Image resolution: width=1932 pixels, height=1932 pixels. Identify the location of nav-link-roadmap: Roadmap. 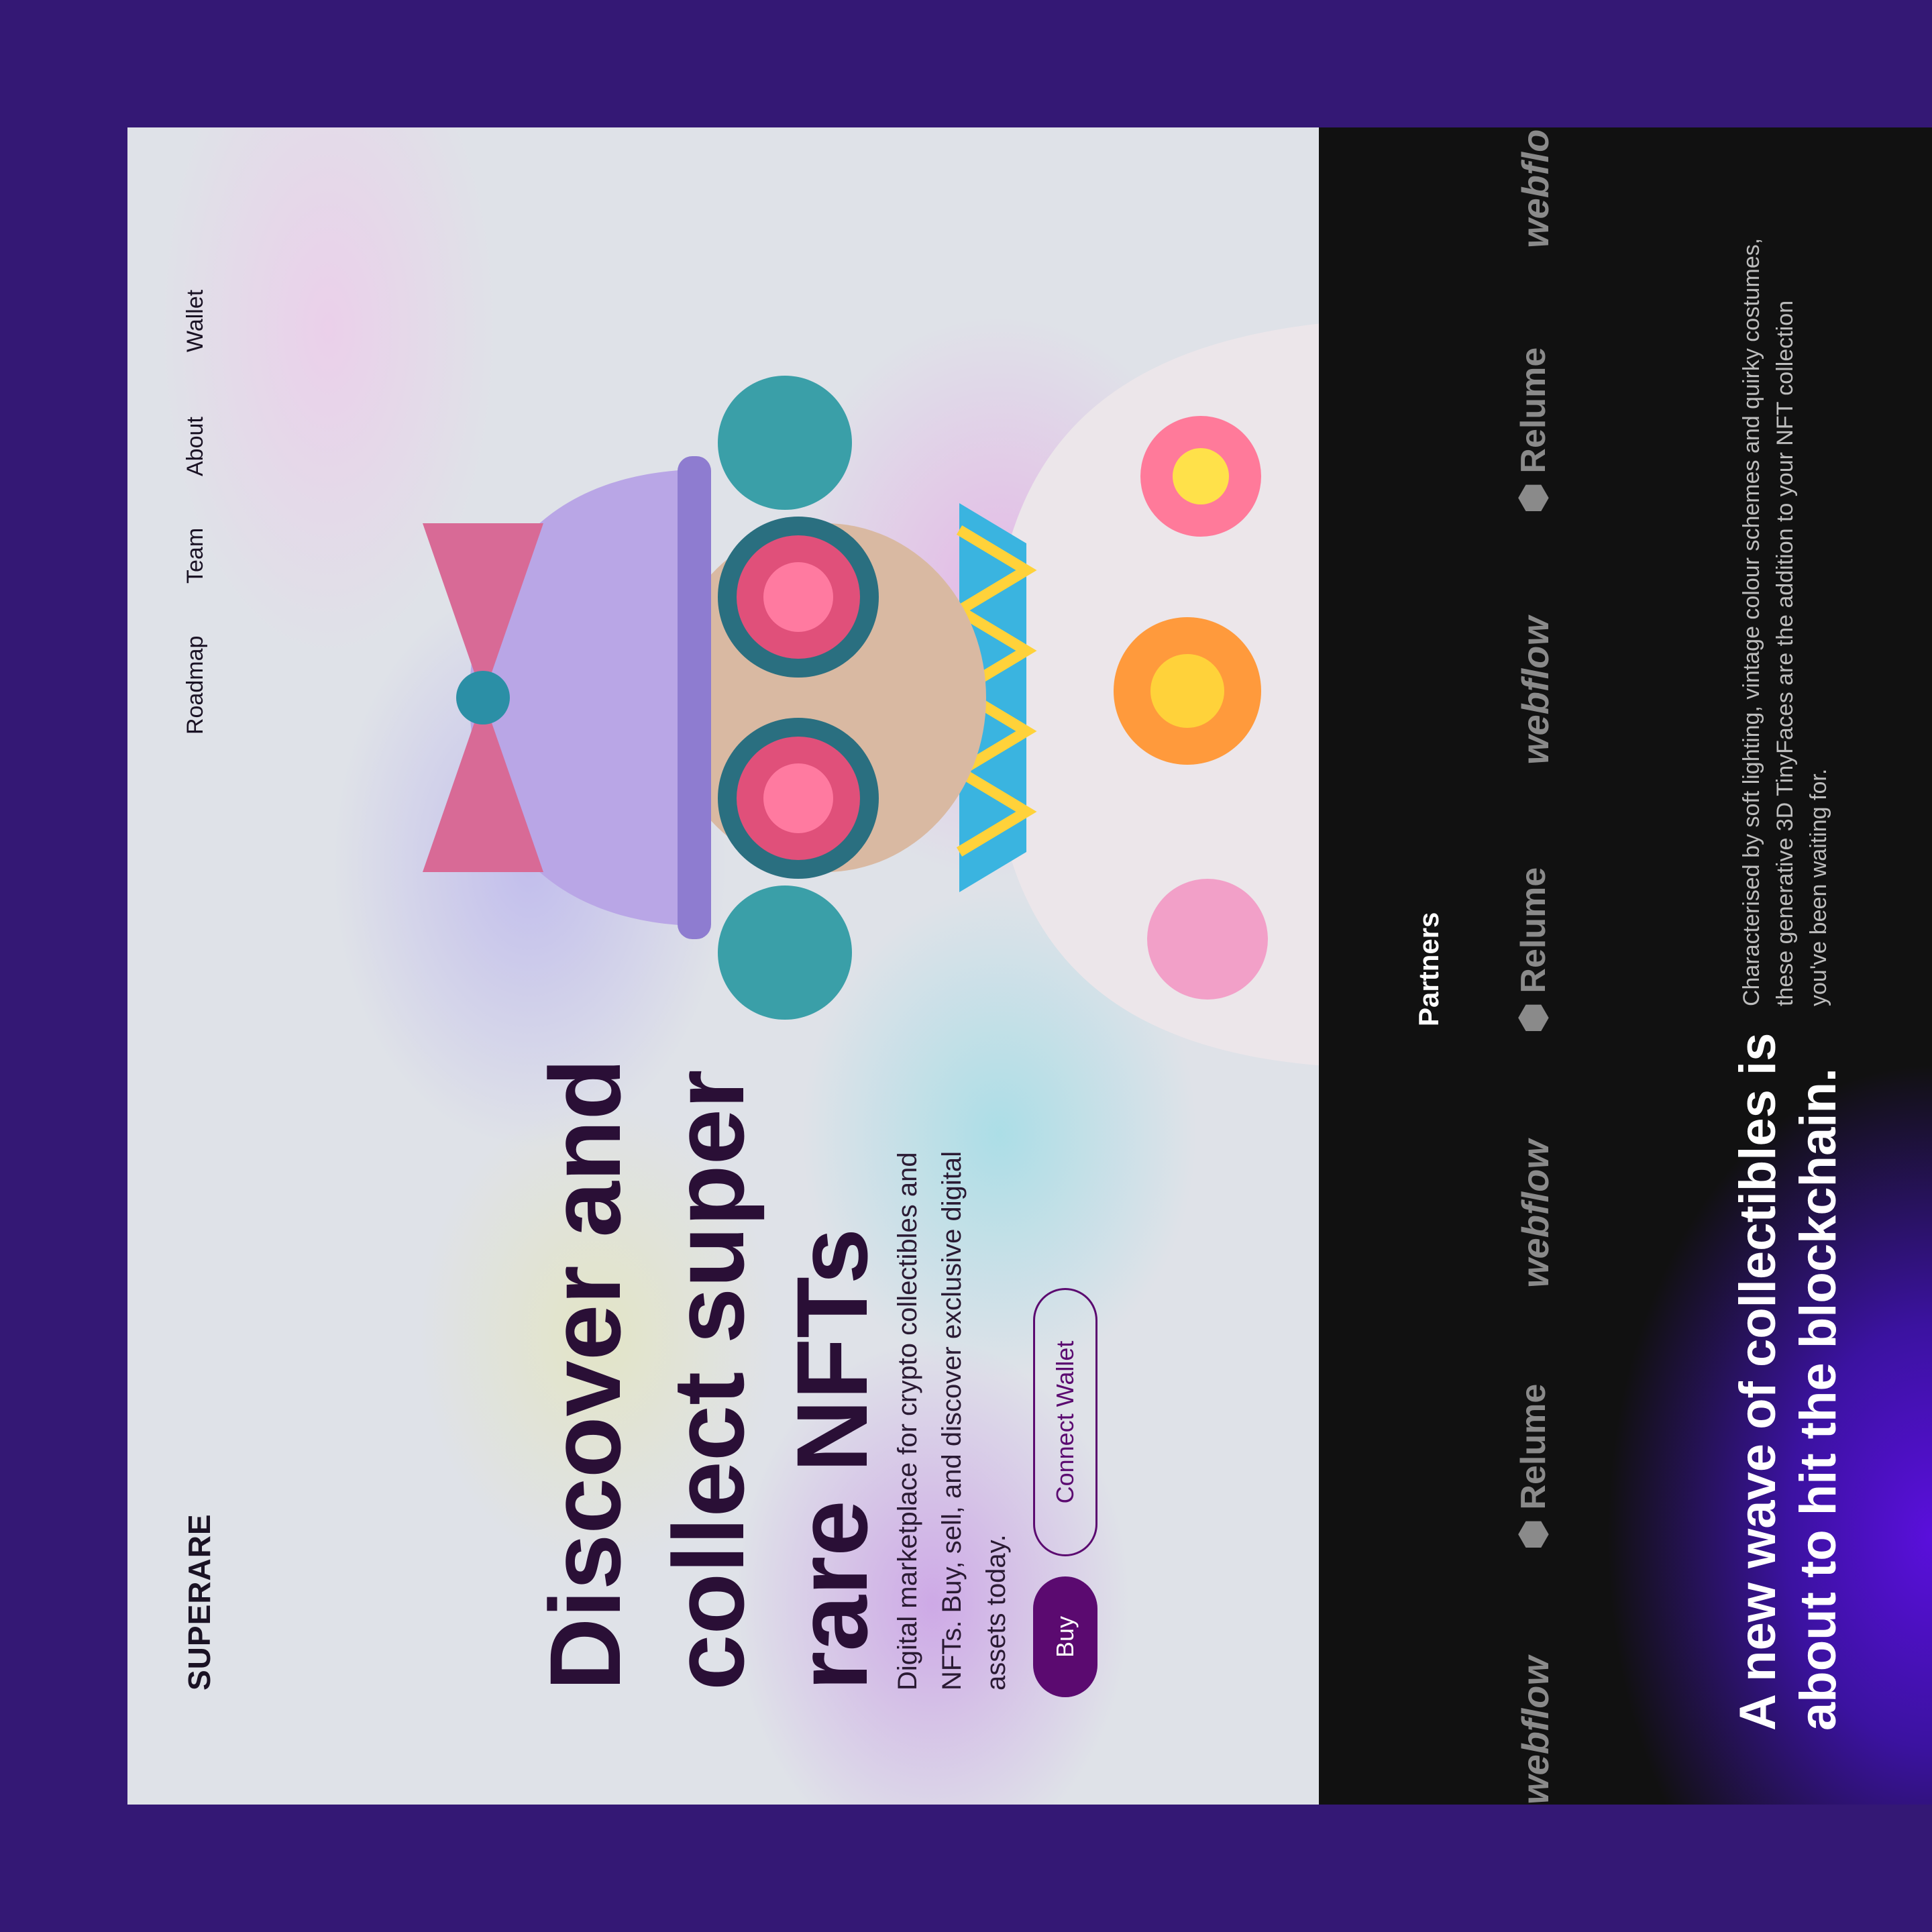
(195, 685).